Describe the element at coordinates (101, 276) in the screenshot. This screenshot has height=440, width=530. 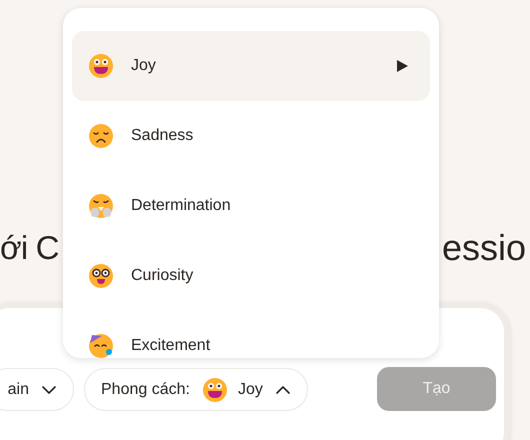
I see `glasses-face-icon` at that location.